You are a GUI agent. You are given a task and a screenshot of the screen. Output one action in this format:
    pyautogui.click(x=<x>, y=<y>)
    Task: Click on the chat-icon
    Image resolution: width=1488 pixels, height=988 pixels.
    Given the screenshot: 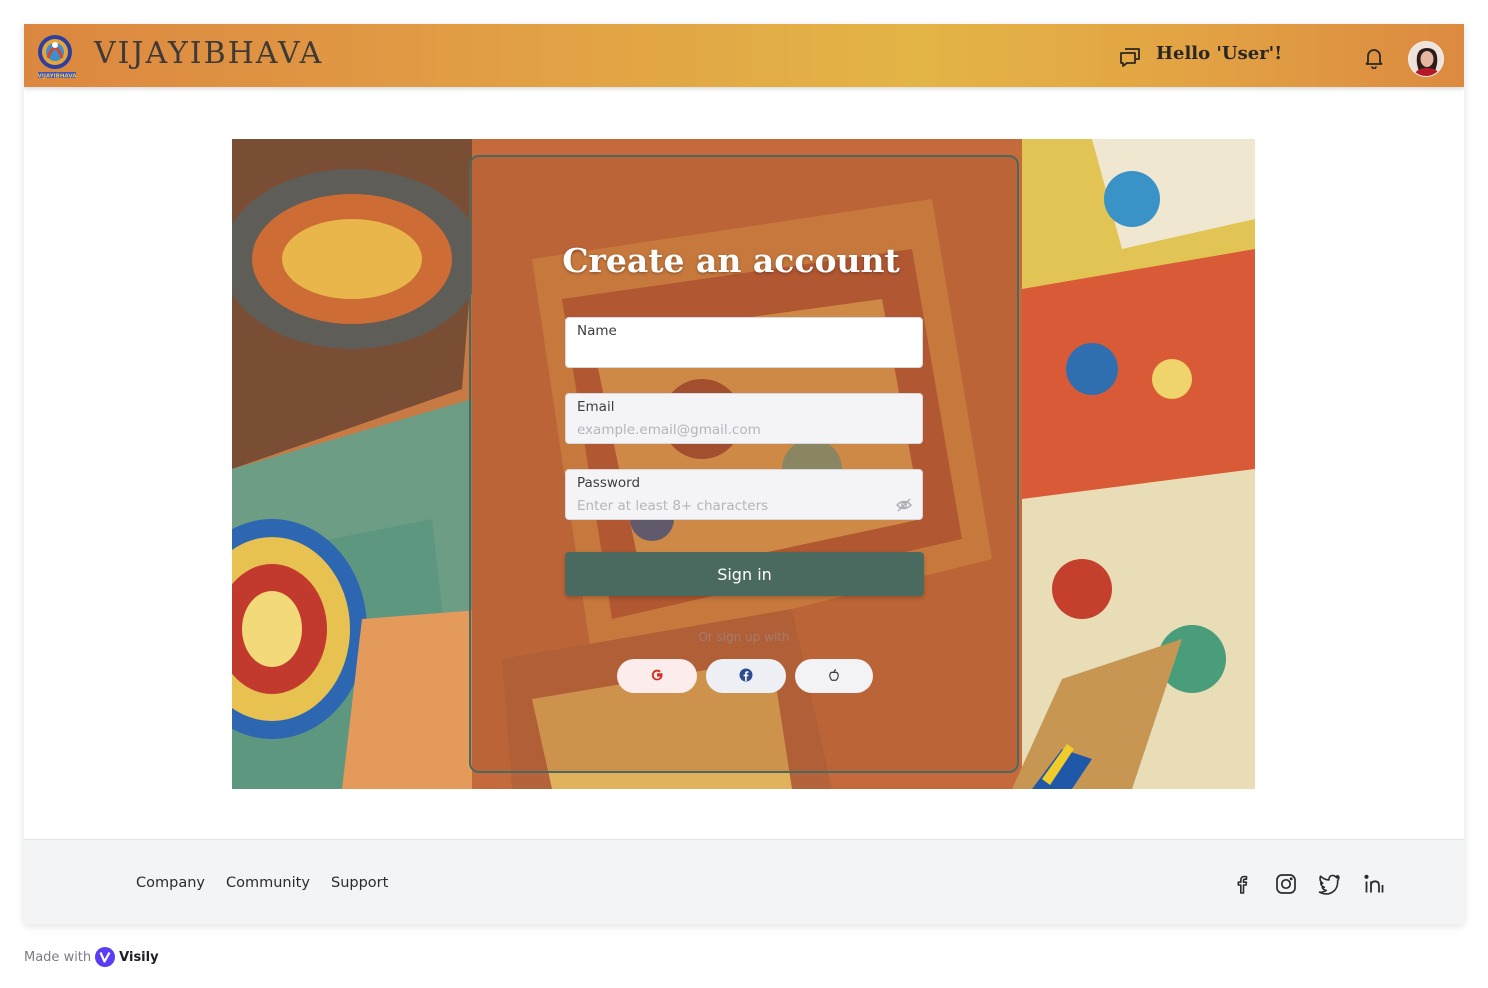 What is the action you would take?
    pyautogui.click(x=1130, y=57)
    